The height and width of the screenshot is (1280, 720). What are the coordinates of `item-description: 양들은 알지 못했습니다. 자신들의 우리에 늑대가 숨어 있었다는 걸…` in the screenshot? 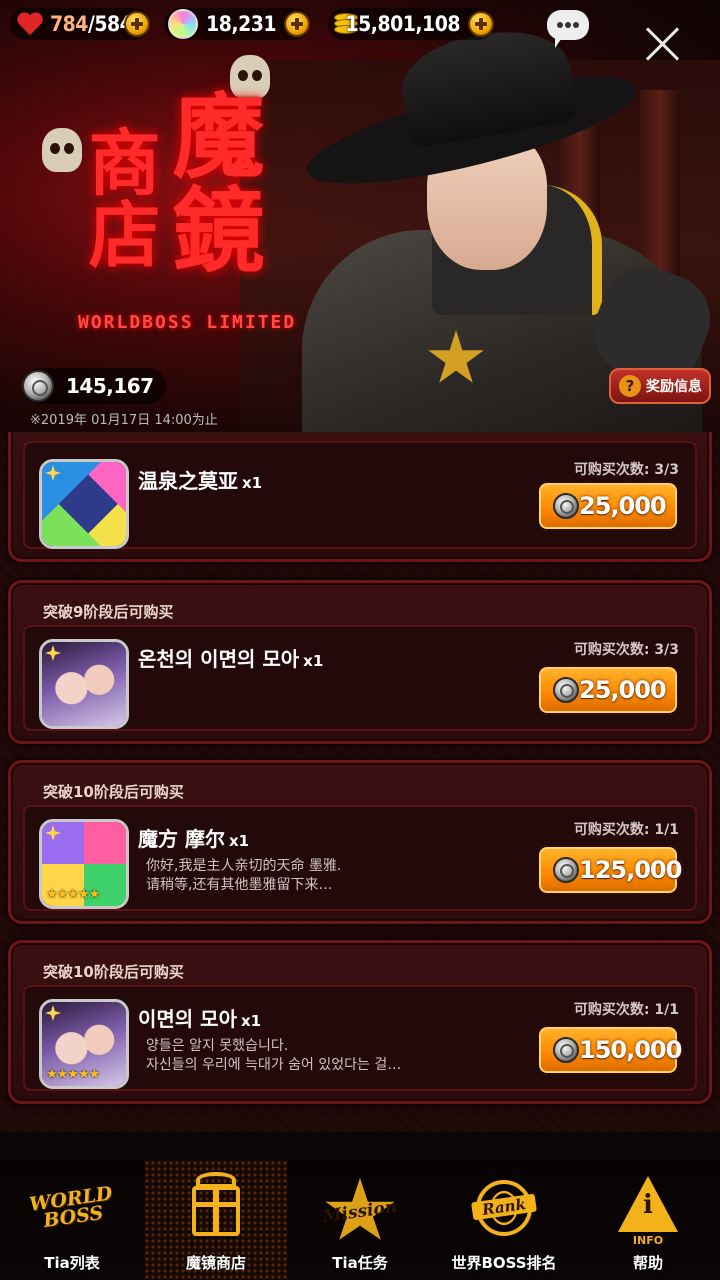 It's located at (274, 1055).